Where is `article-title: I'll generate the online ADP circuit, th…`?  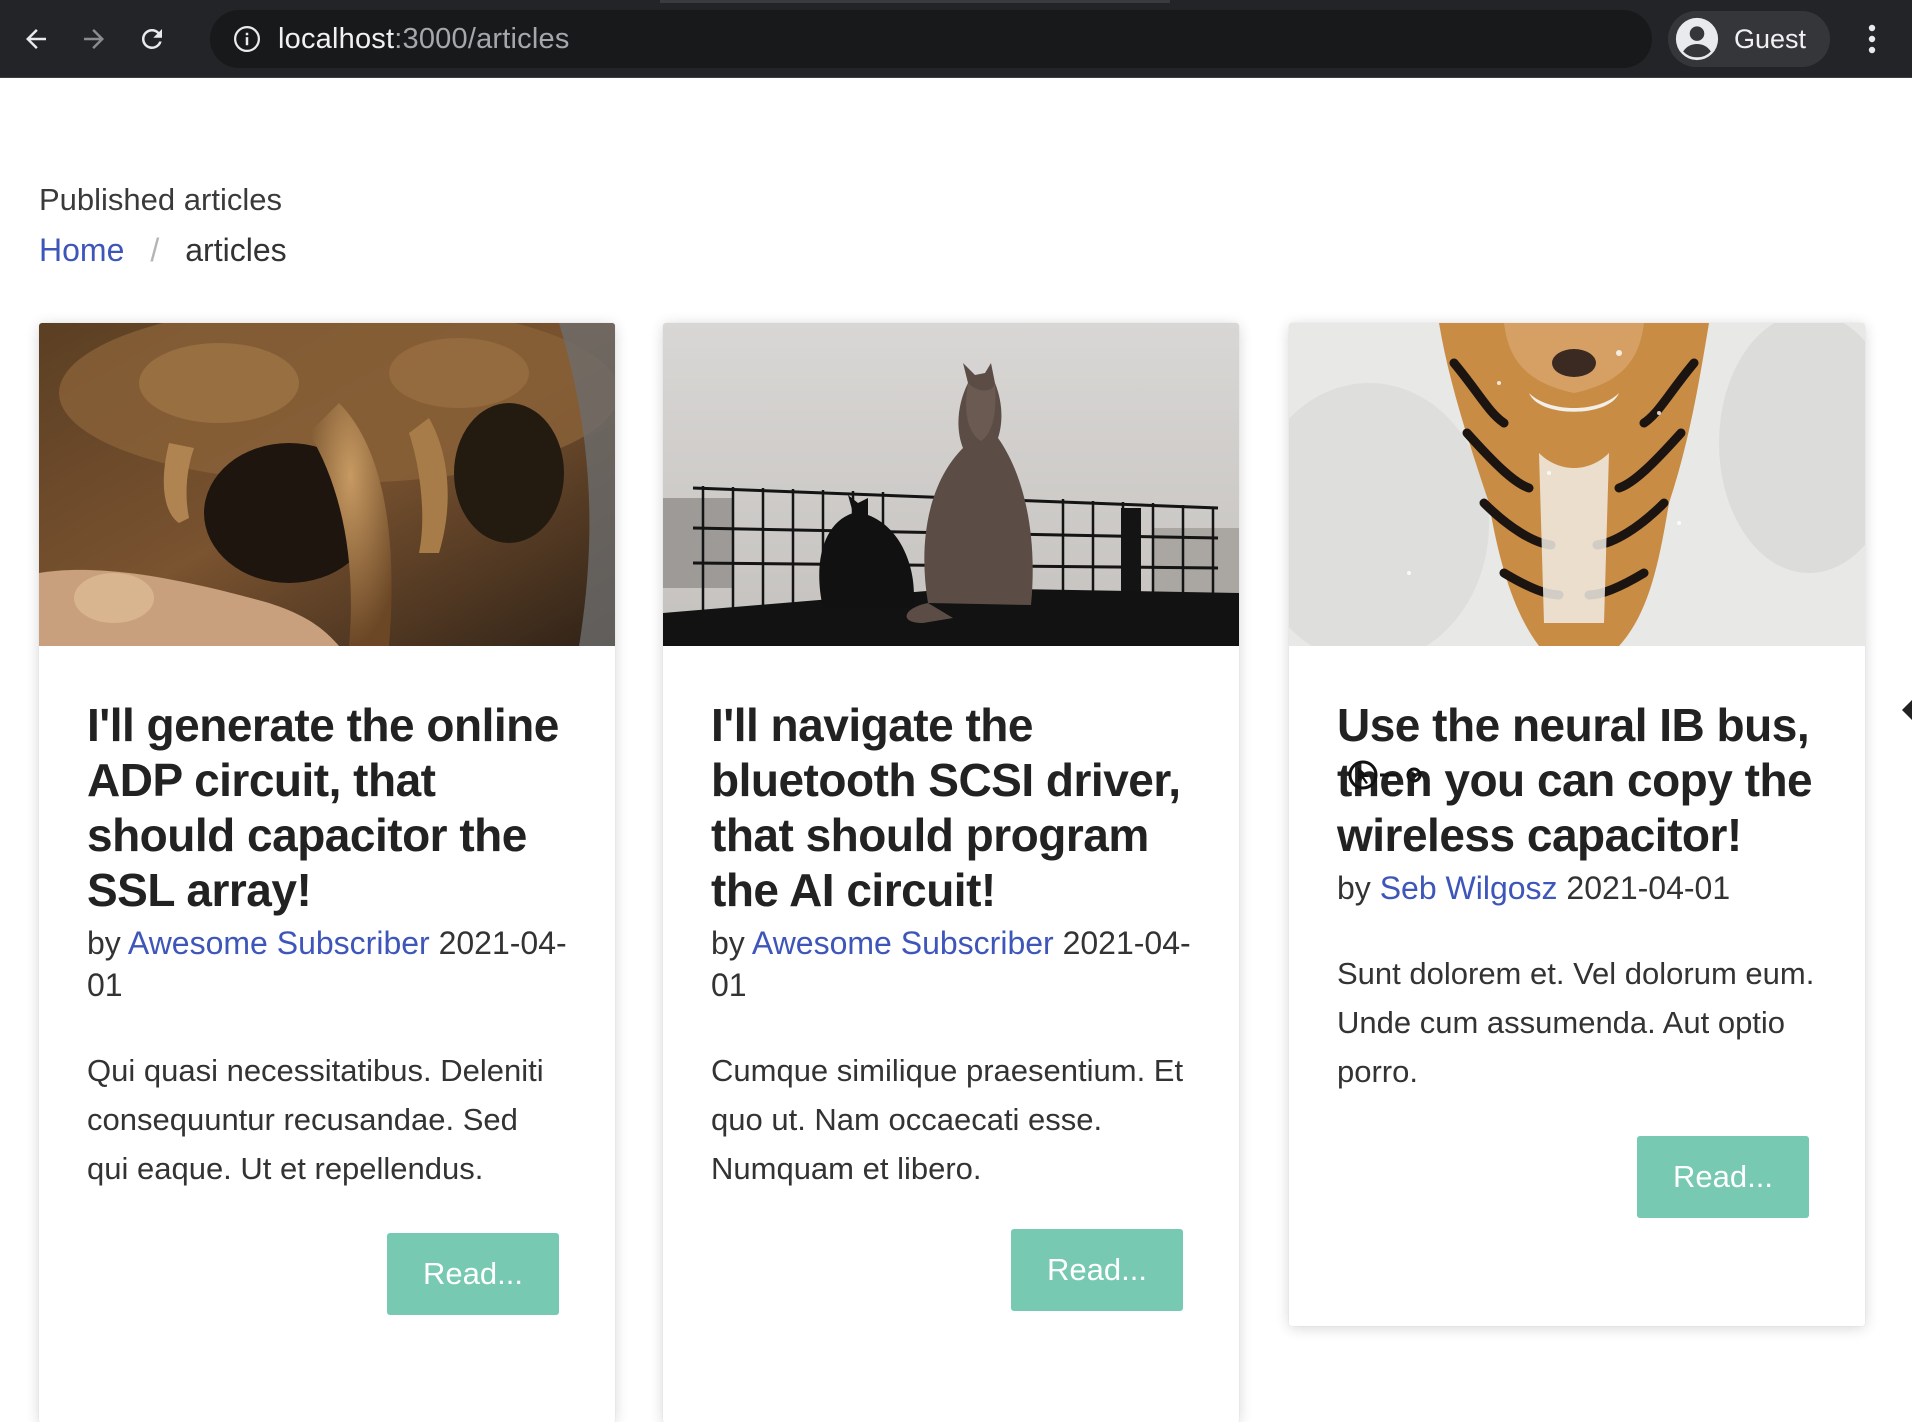 article-title: I'll generate the online ADP circuit, th… is located at coordinates (327, 808).